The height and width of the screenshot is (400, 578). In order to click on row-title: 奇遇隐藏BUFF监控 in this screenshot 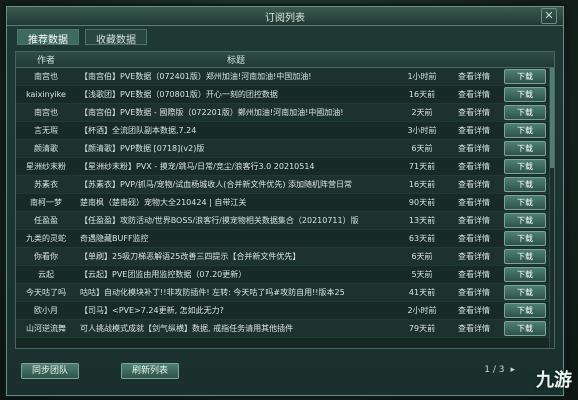, I will do `click(114, 238)`.